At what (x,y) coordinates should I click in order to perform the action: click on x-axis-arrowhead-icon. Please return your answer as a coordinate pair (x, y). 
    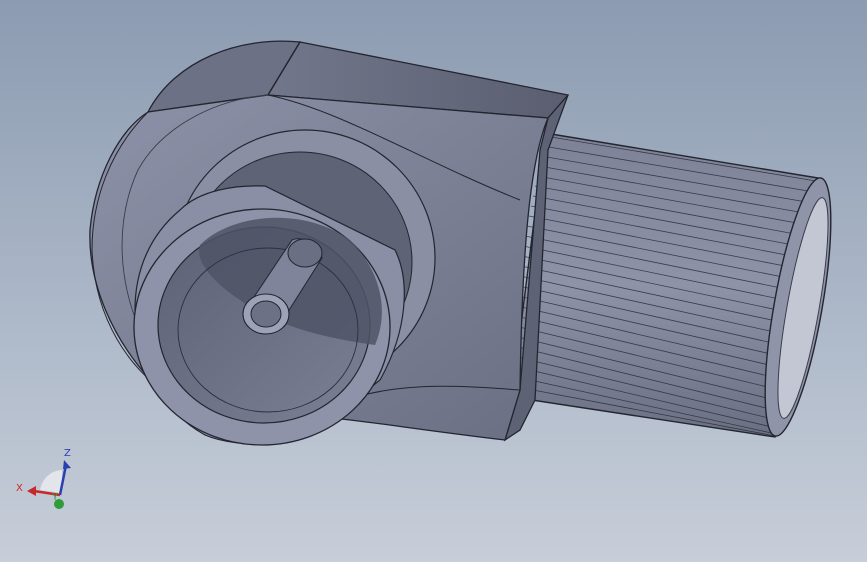
    Looking at the image, I should click on (31, 491).